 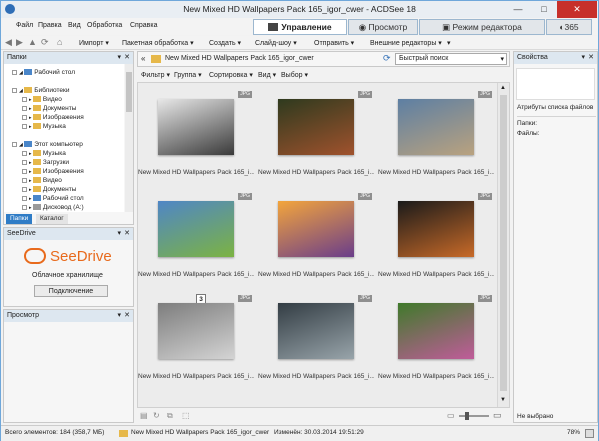 What do you see at coordinates (44, 207) in the screenshot?
I see `tree-item: ▸ Дисковод (A:)` at bounding box center [44, 207].